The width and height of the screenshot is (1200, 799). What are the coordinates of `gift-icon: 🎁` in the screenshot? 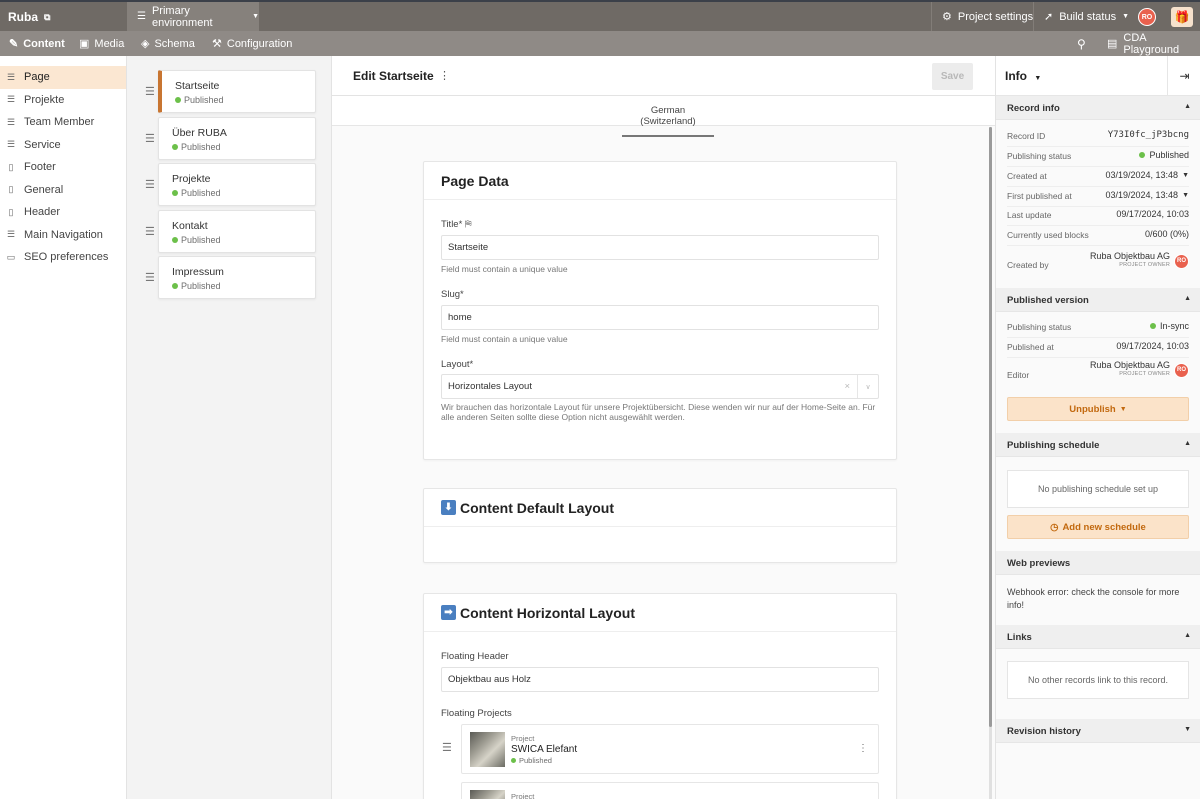 It's located at (1182, 17).